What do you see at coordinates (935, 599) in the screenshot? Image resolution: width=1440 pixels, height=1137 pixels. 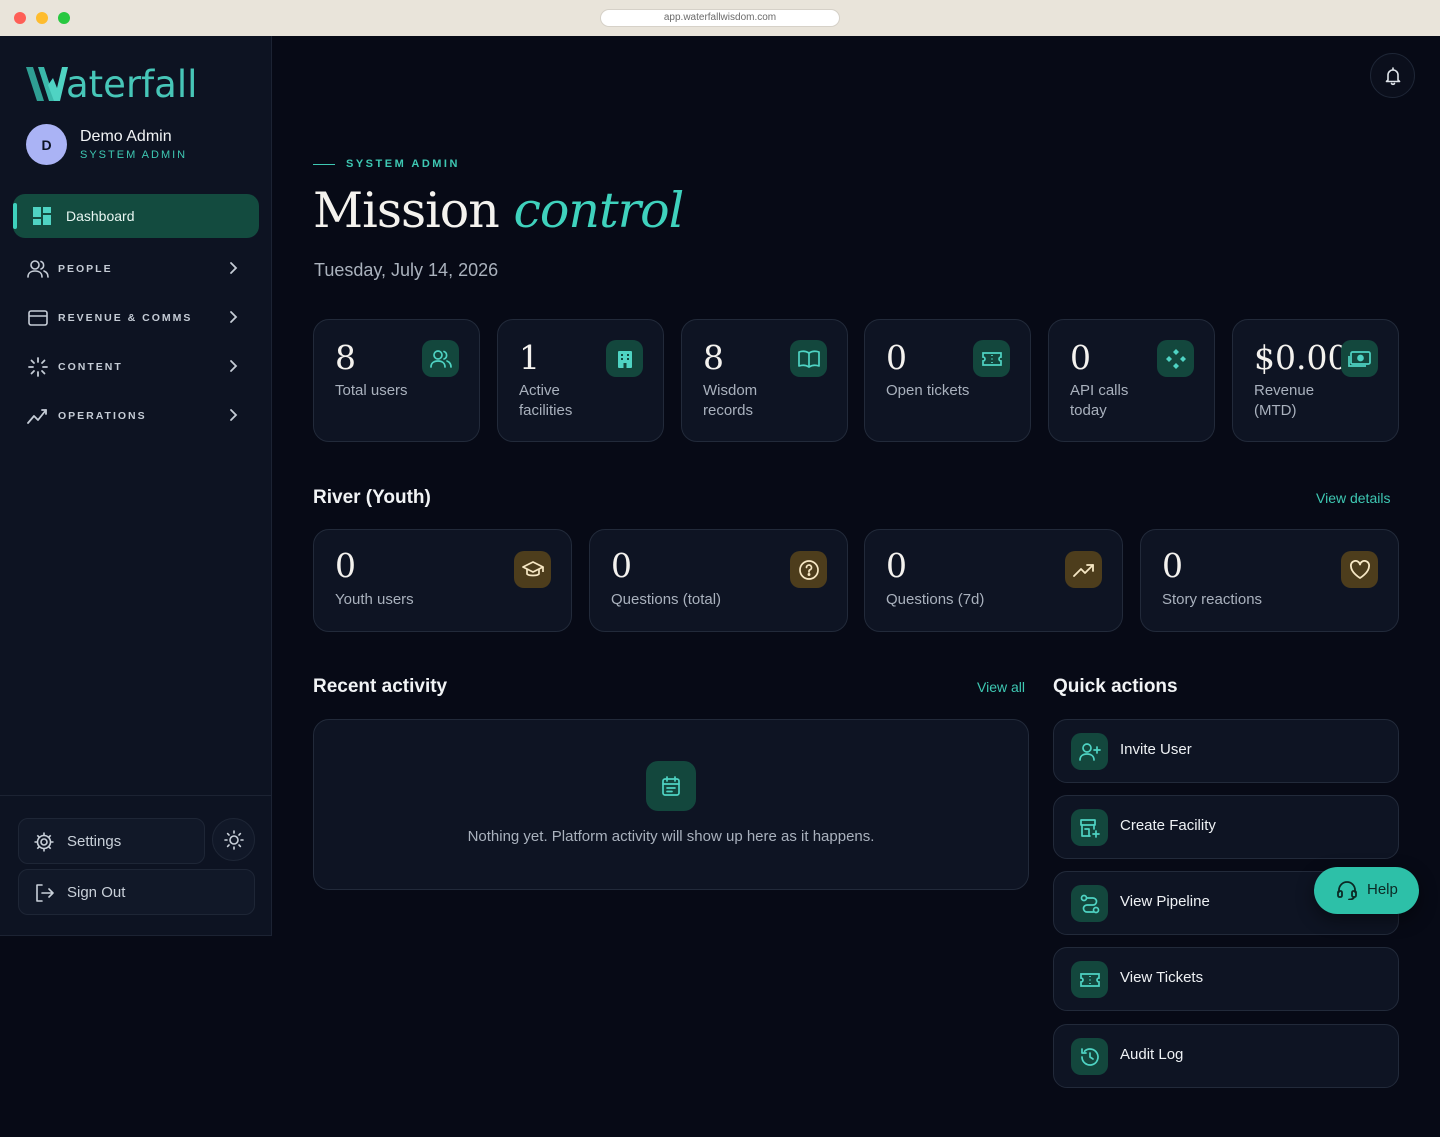 I see `stat-label: Questions (7d)` at bounding box center [935, 599].